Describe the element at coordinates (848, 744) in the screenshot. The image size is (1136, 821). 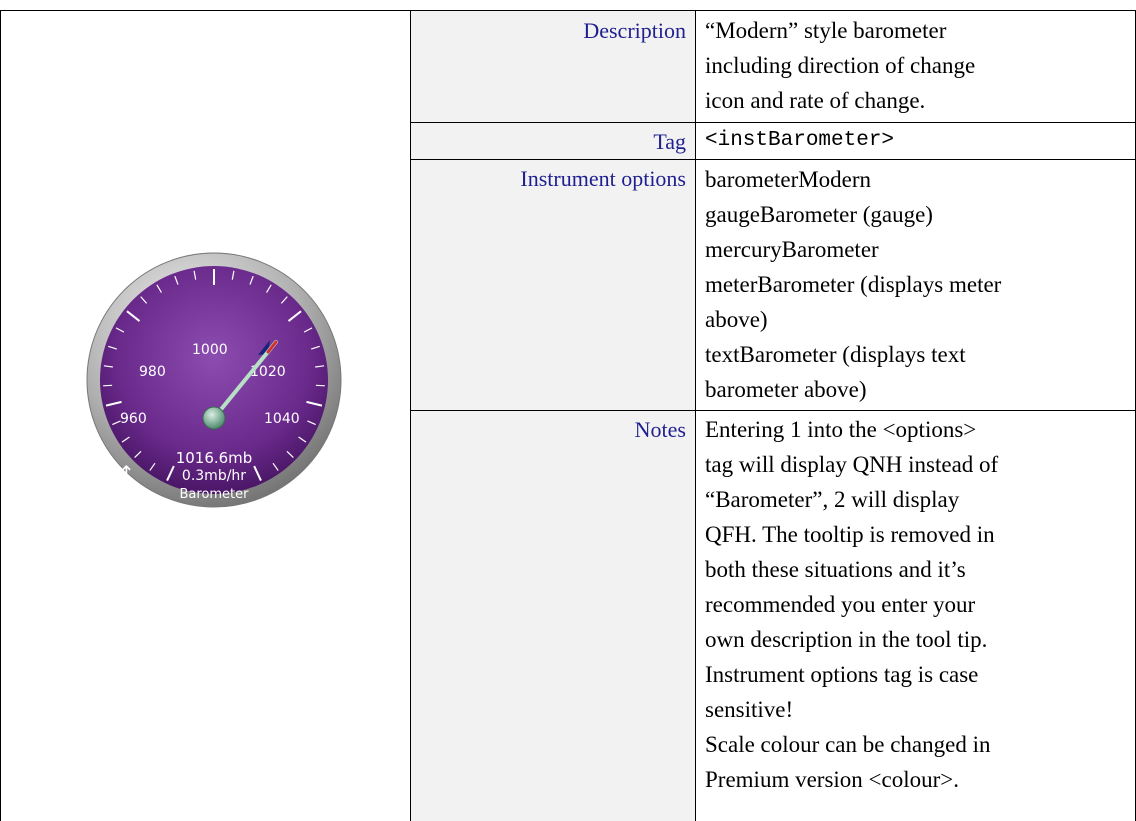
I see `notes-line-10: Scale colour can be changed in` at that location.